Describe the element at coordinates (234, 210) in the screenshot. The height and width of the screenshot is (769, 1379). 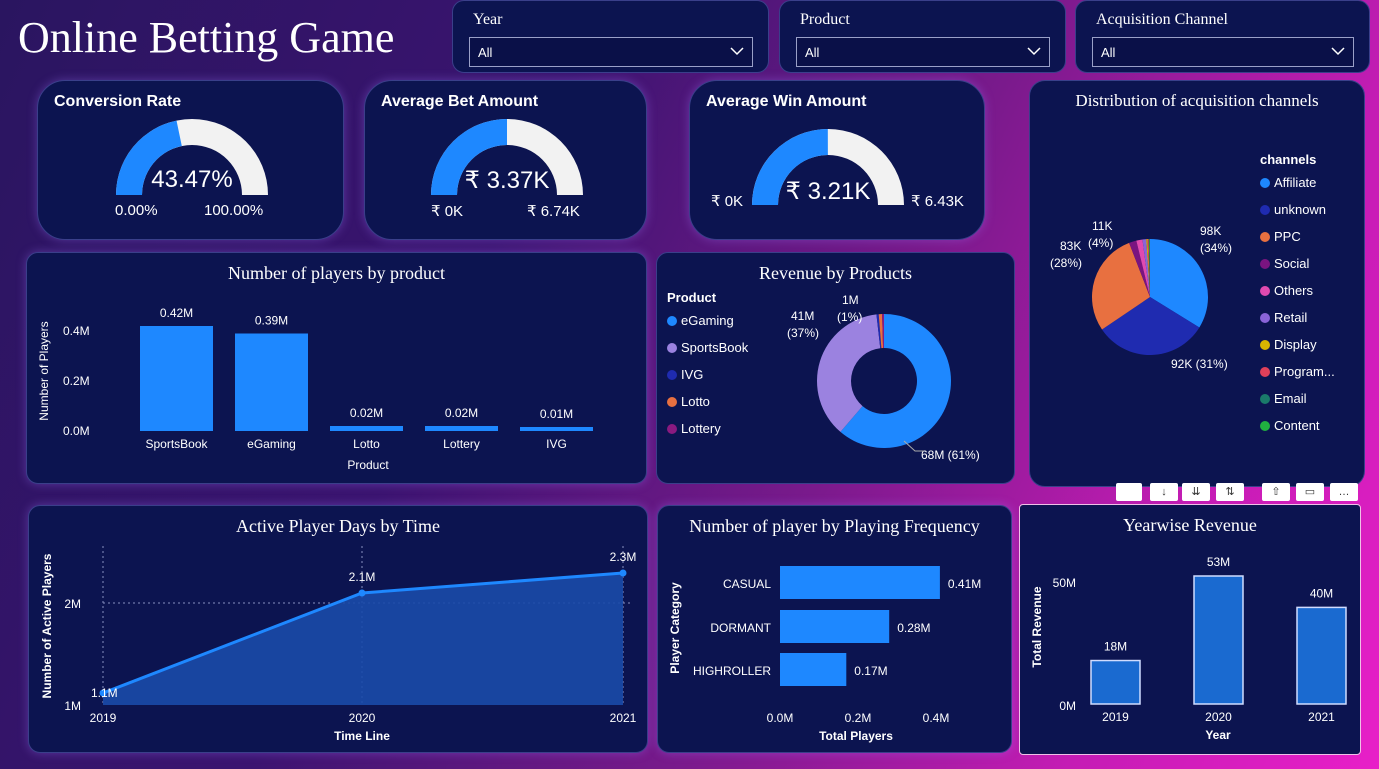
I see `gauge-max: 100.00%` at that location.